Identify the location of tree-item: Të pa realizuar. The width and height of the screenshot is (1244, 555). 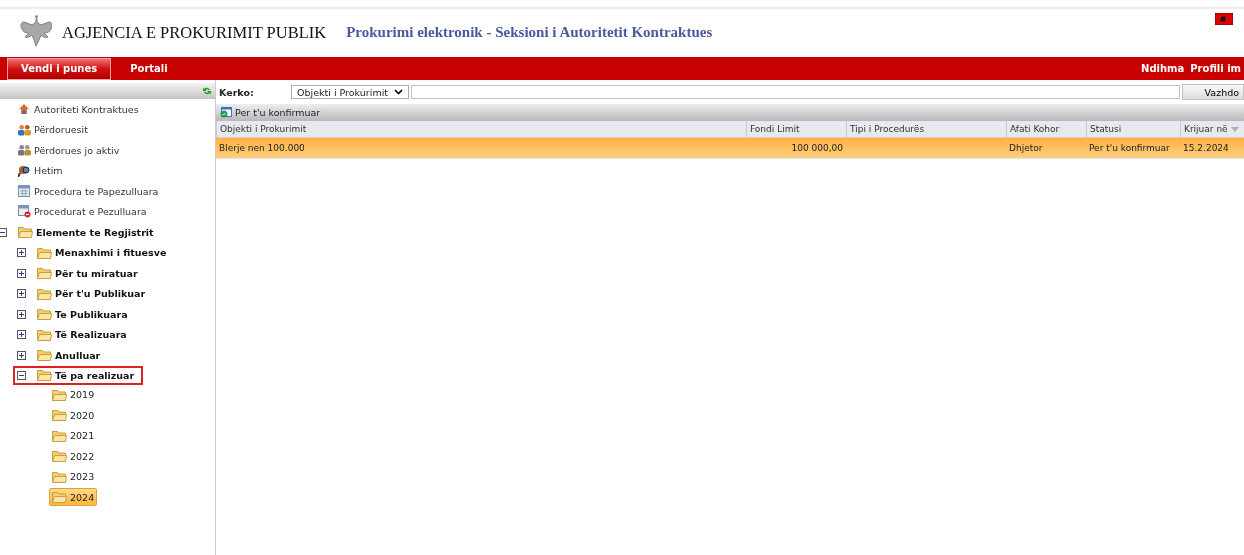
(86, 375).